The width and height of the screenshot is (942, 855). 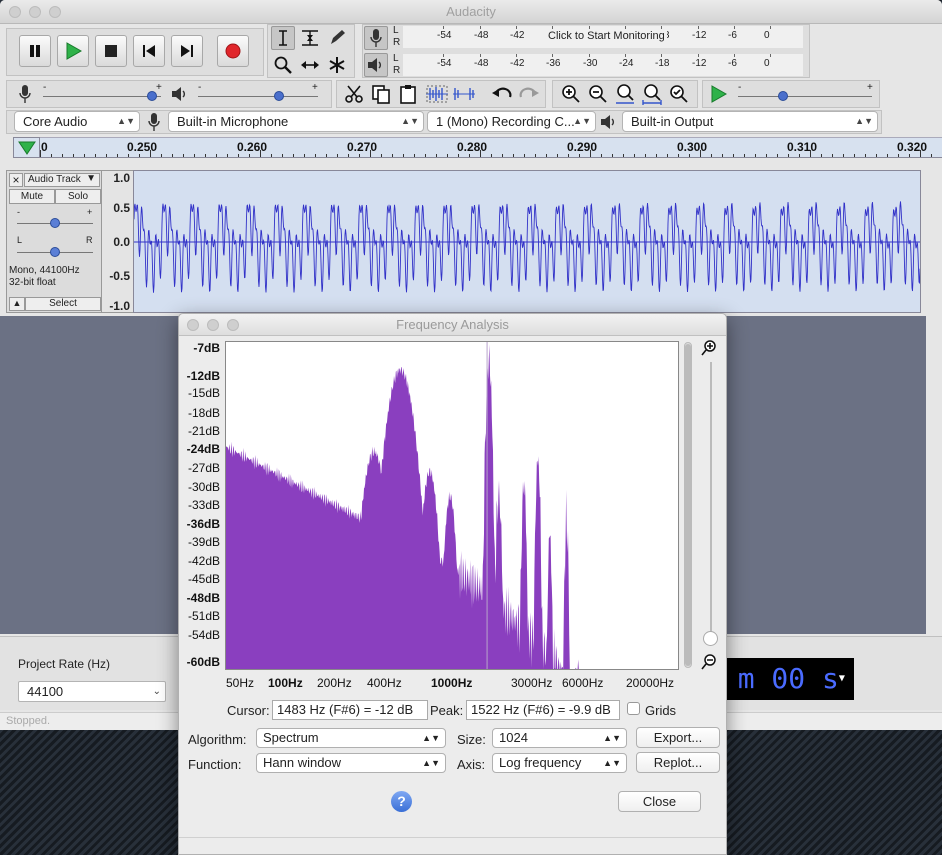 I want to click on record-meter-tick-label: -48, so click(x=481, y=35).